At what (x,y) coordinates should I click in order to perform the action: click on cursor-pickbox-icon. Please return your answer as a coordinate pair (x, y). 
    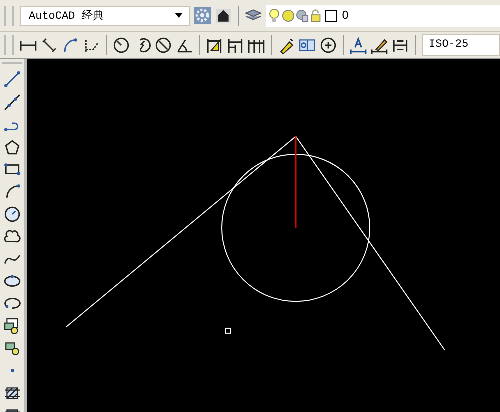
    Looking at the image, I should click on (229, 331).